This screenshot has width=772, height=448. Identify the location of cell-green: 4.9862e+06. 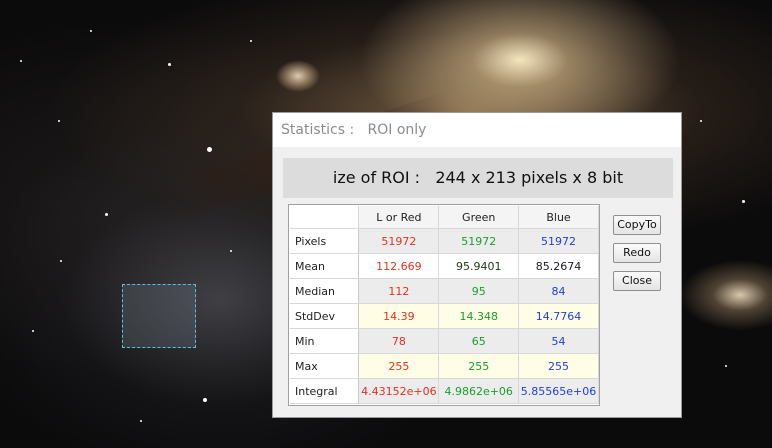
(479, 391).